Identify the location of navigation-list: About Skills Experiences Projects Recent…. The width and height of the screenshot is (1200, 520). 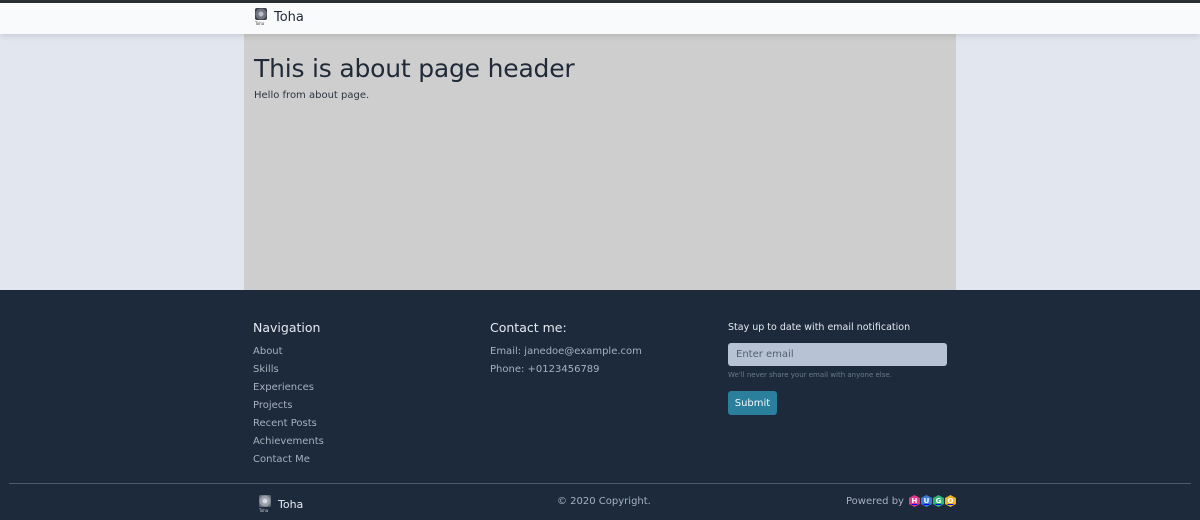
(288, 406).